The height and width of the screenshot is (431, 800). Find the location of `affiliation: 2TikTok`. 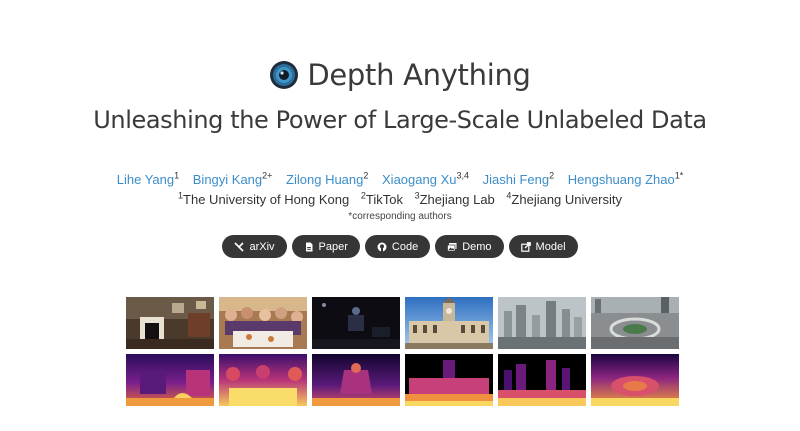

affiliation: 2TikTok is located at coordinates (382, 199).